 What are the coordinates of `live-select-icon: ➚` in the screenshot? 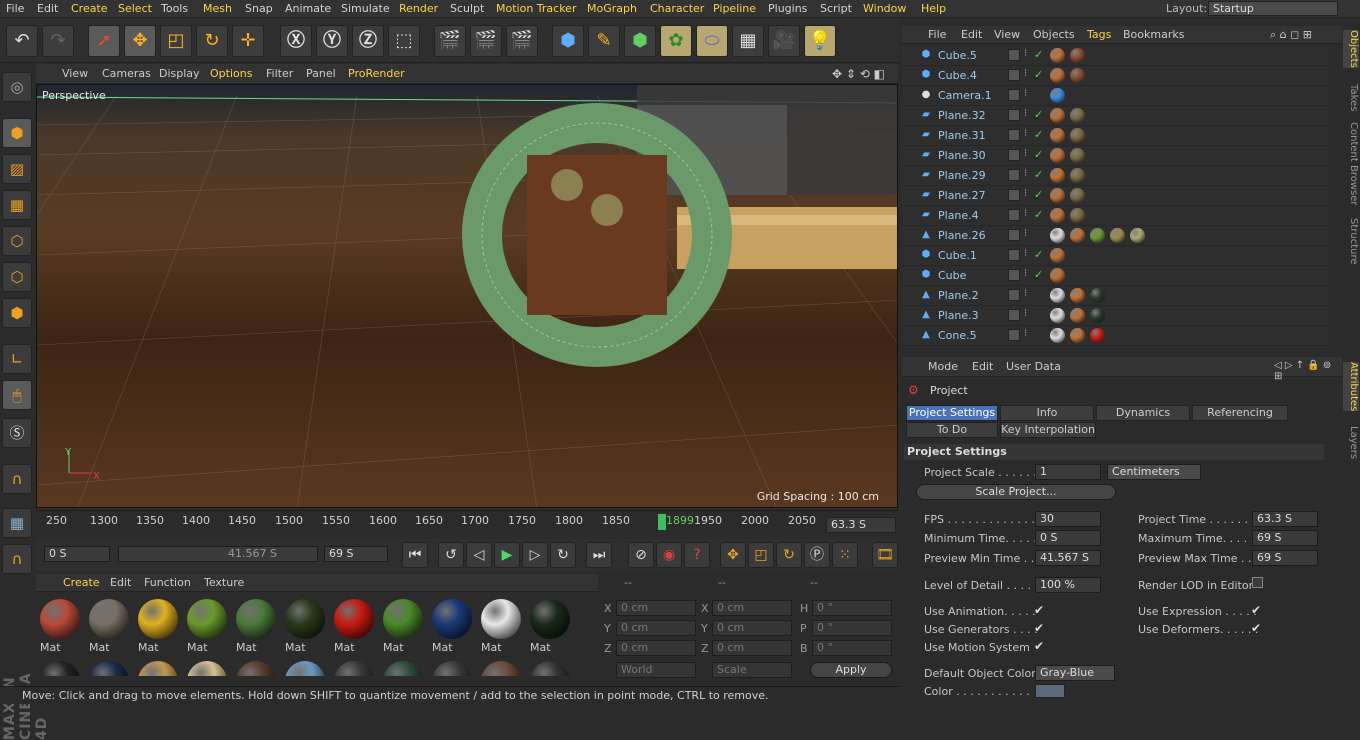 It's located at (104, 41).